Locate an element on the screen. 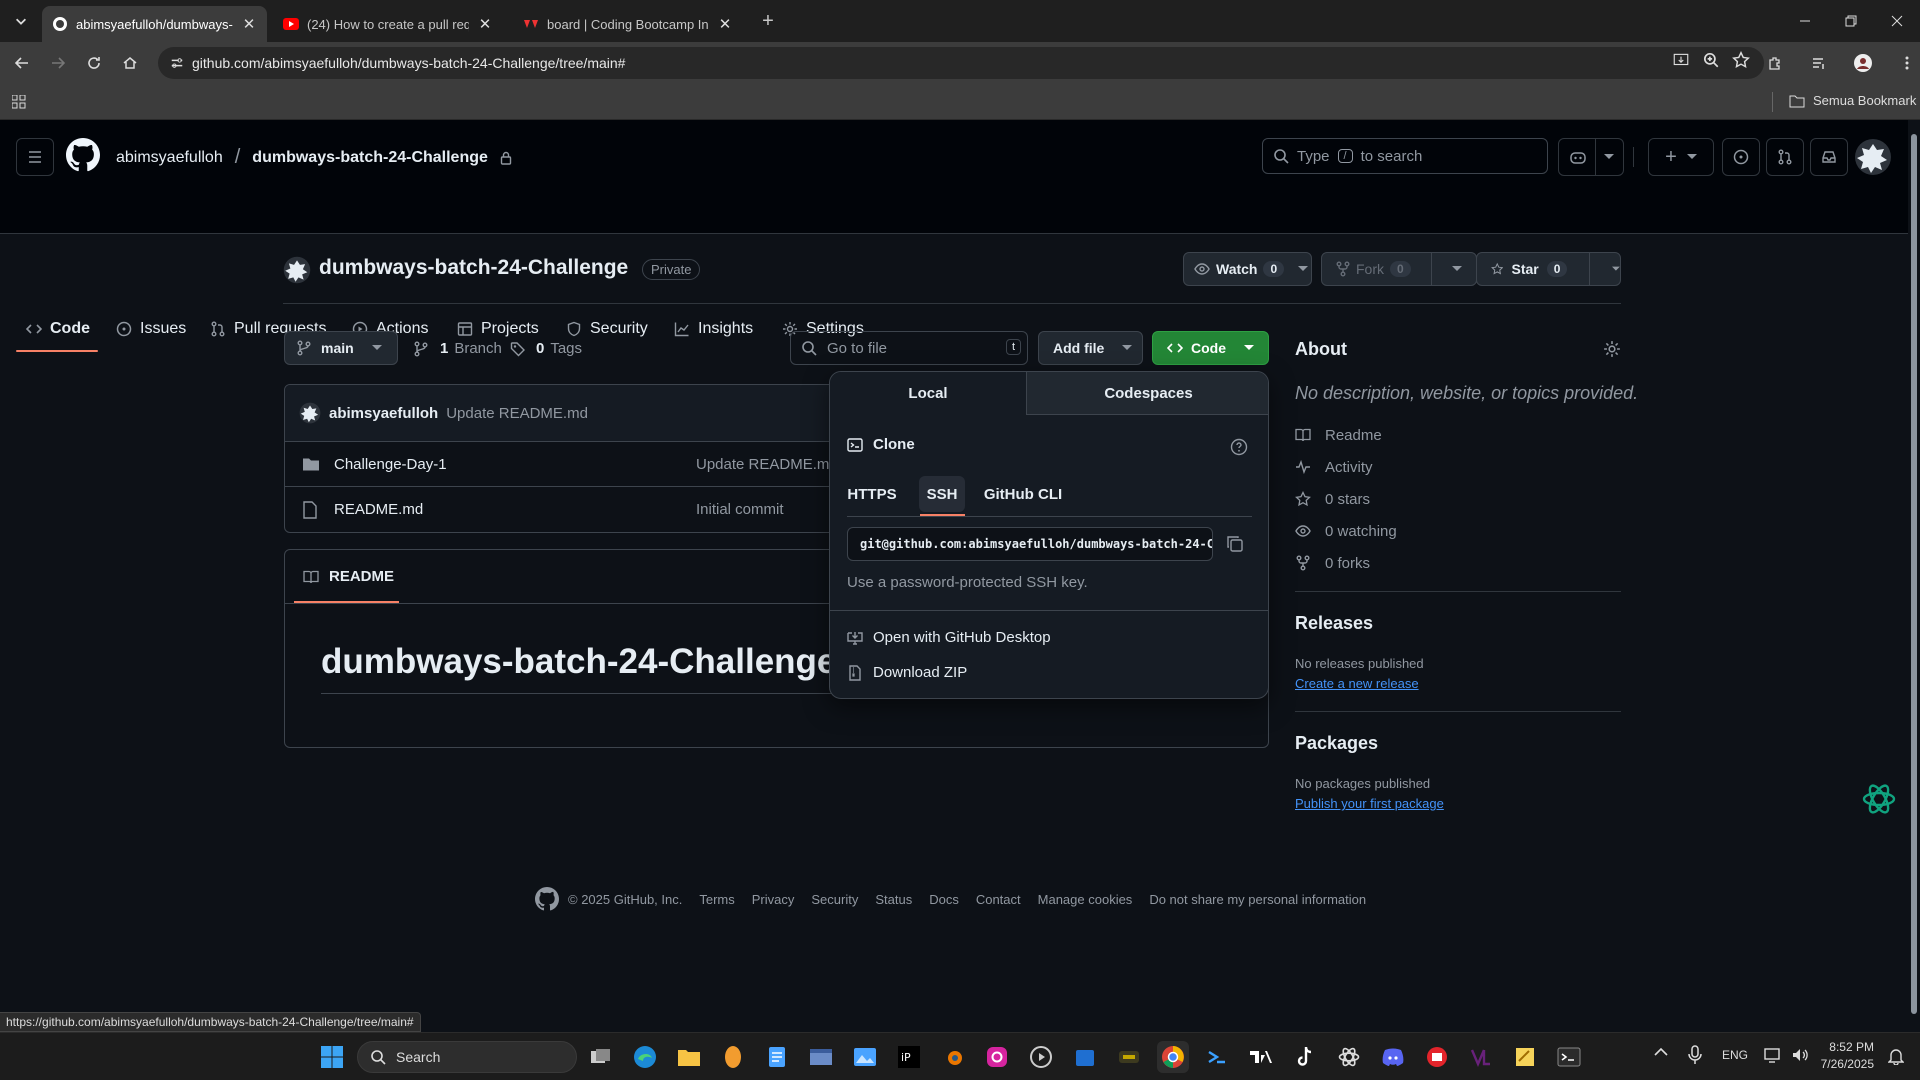  code-dropdown-button: Code is located at coordinates (1210, 348).